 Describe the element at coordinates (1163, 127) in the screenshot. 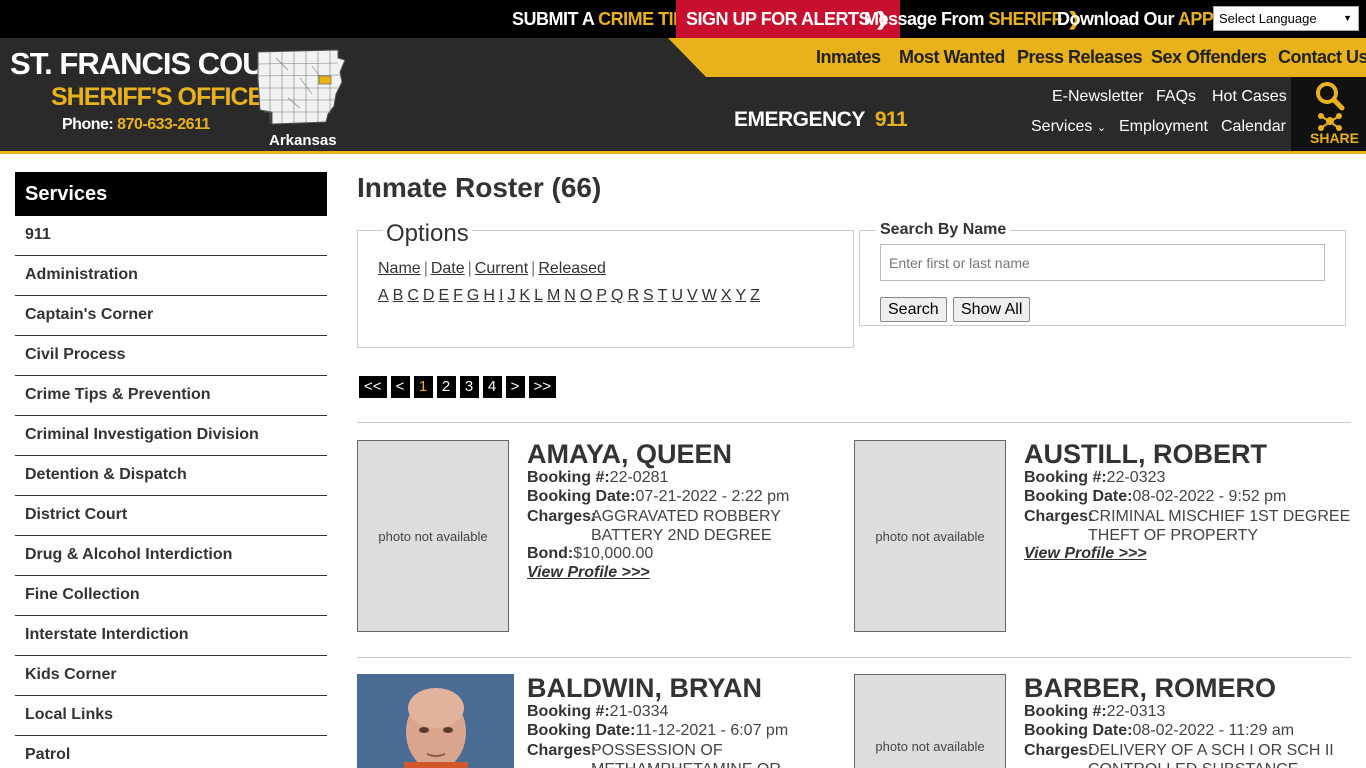

I see `nav-employment: Employment` at that location.